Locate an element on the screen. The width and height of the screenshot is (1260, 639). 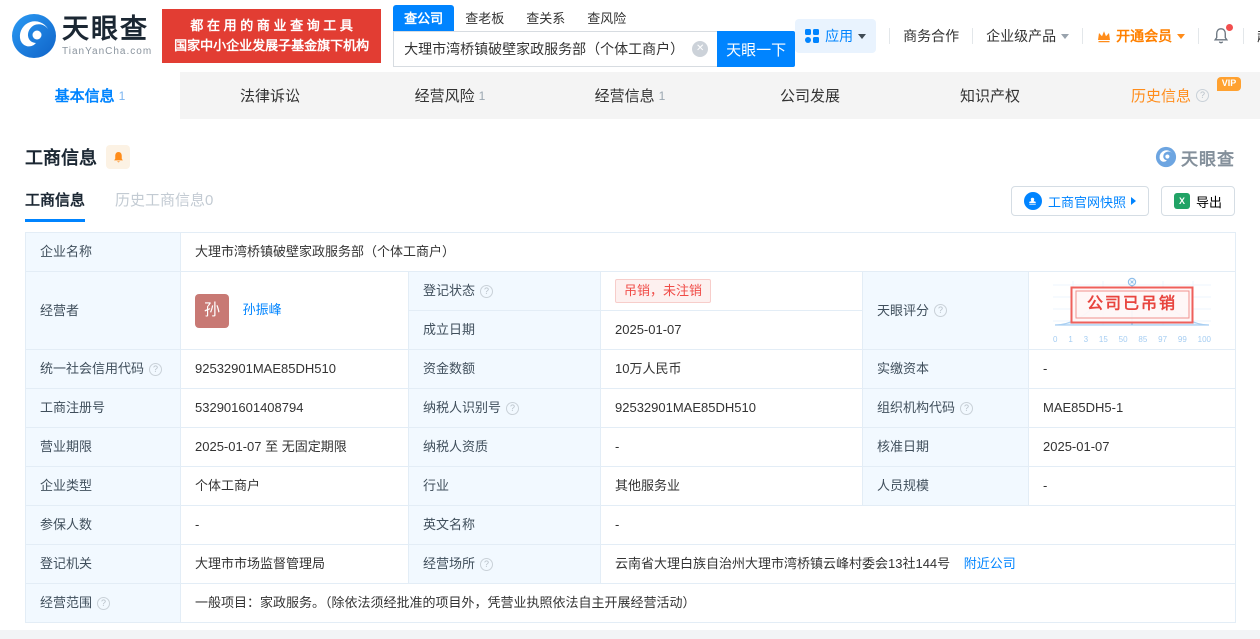
reg-status-value: 吊销，未注销 is located at coordinates (731, 291).